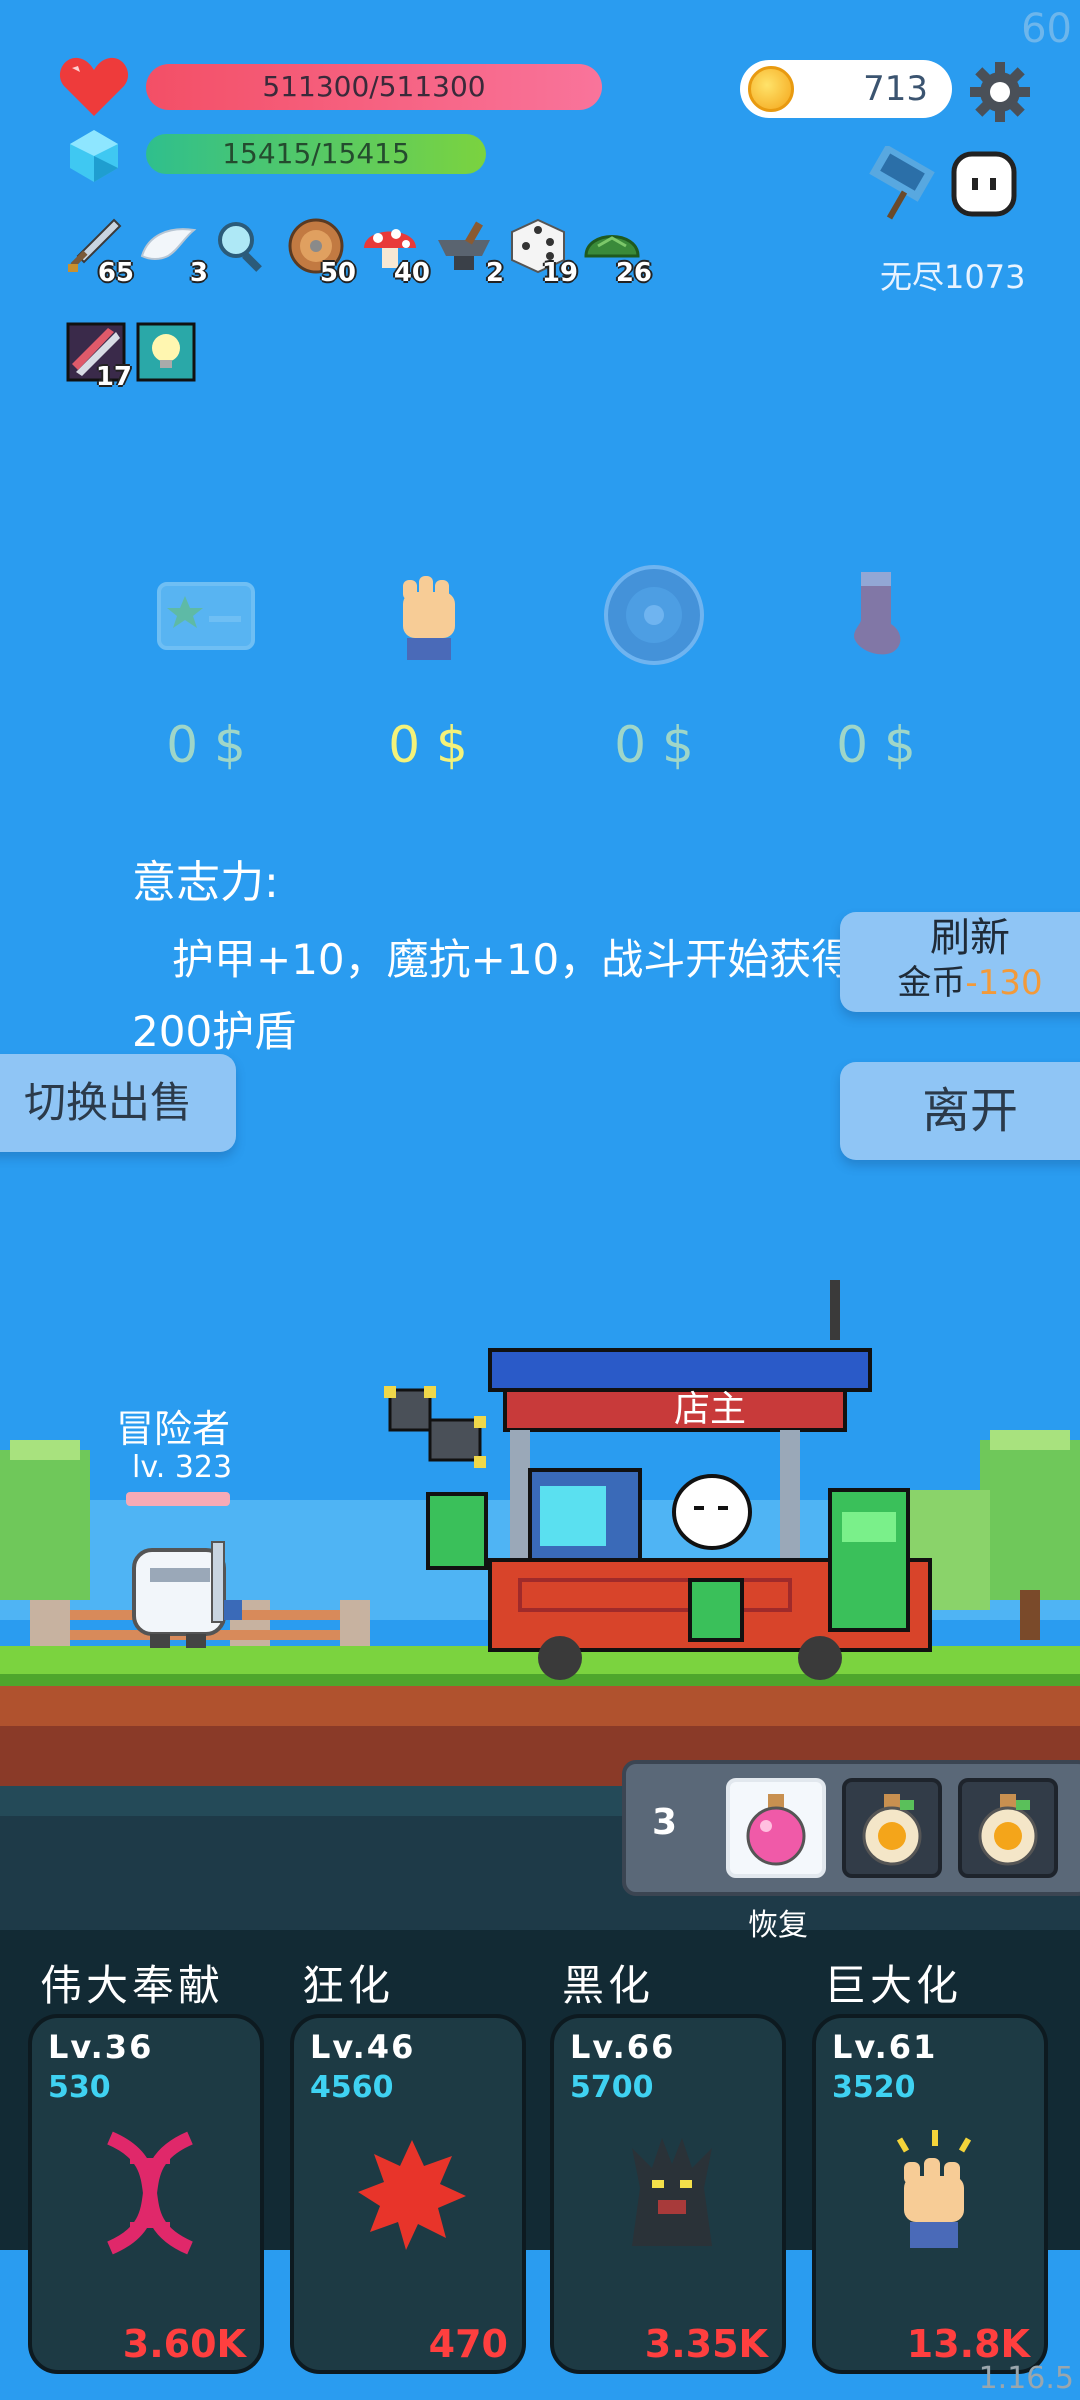  Describe the element at coordinates (319, 252) in the screenshot. I see `inventory-item: 50` at that location.